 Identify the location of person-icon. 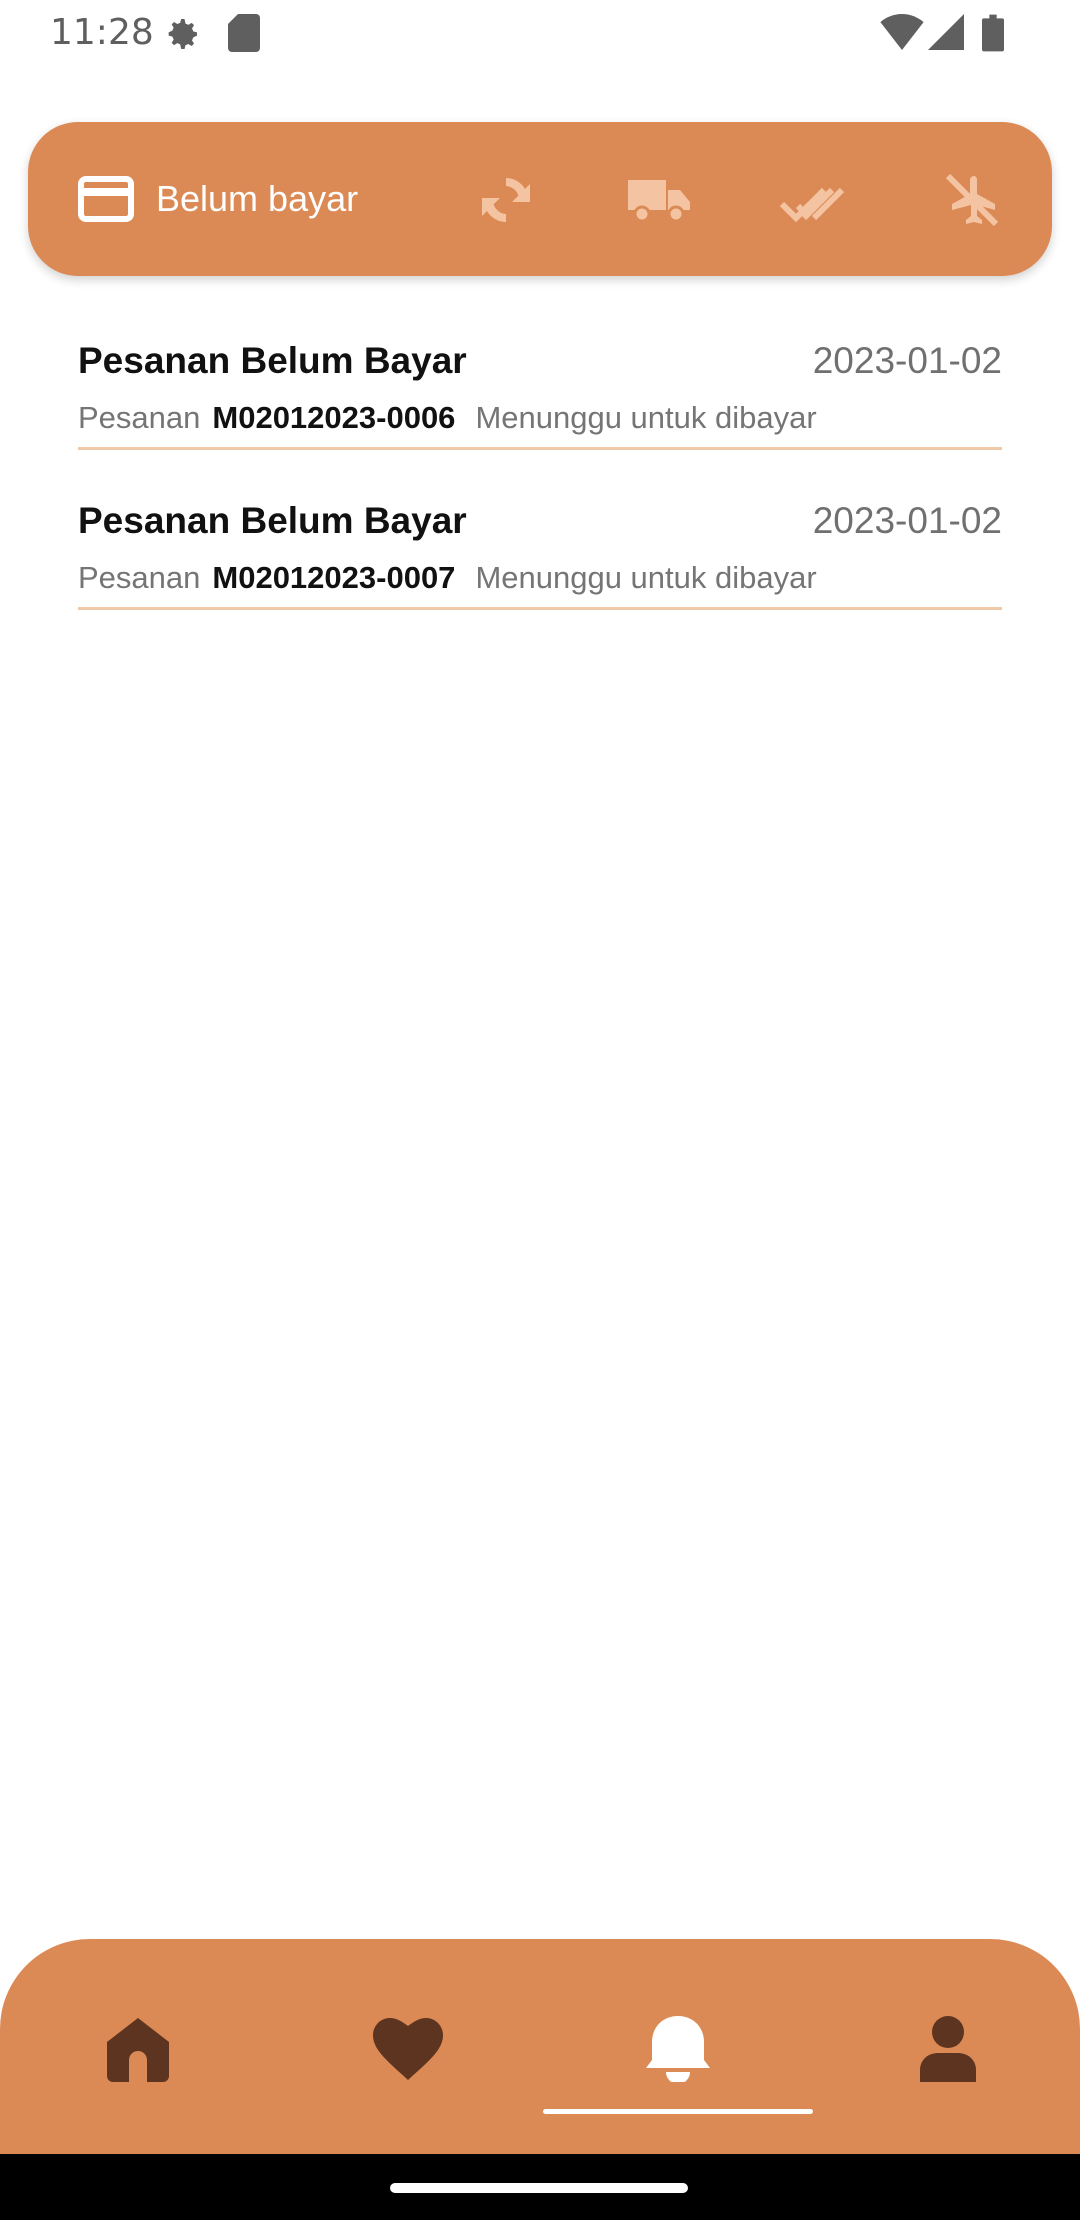
(948, 2049).